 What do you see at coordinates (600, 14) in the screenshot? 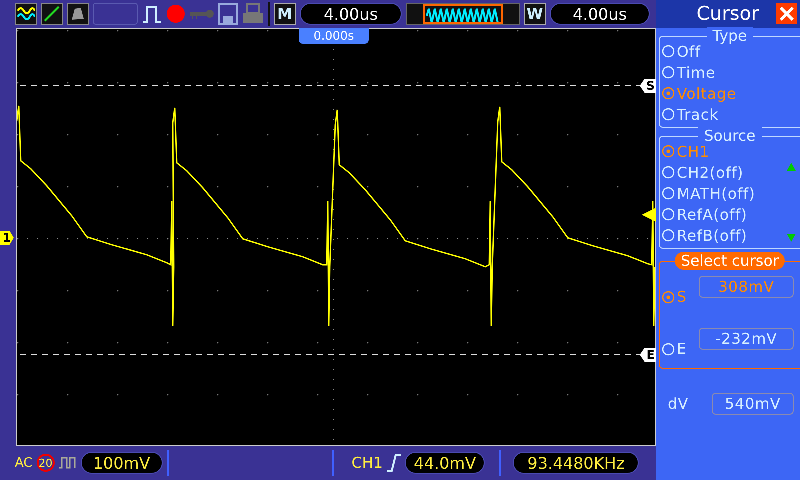
I see `window-timebase: 4.00us` at bounding box center [600, 14].